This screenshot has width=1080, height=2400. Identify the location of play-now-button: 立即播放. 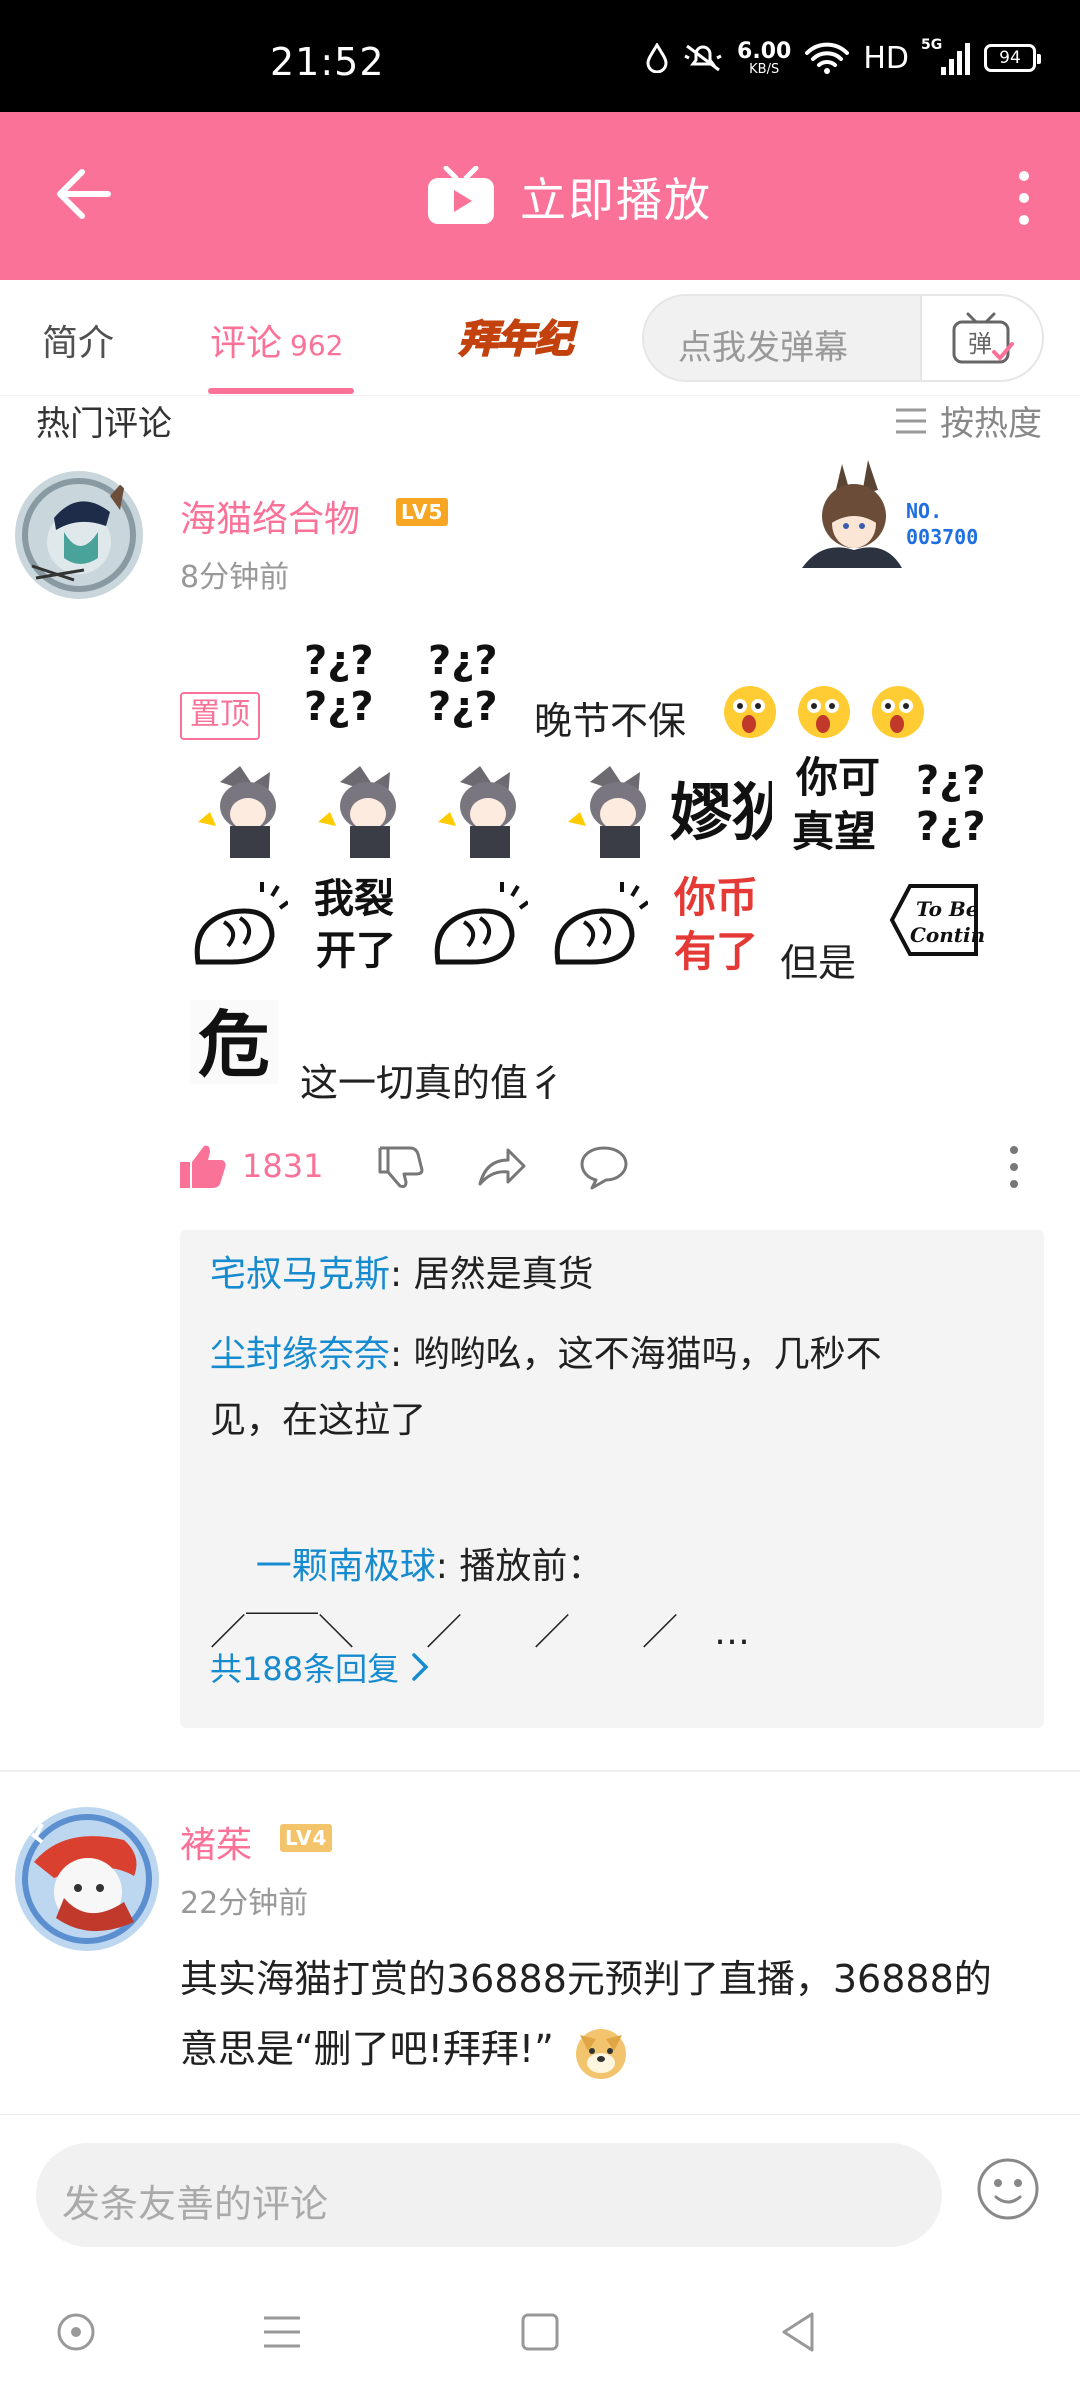
(569, 197).